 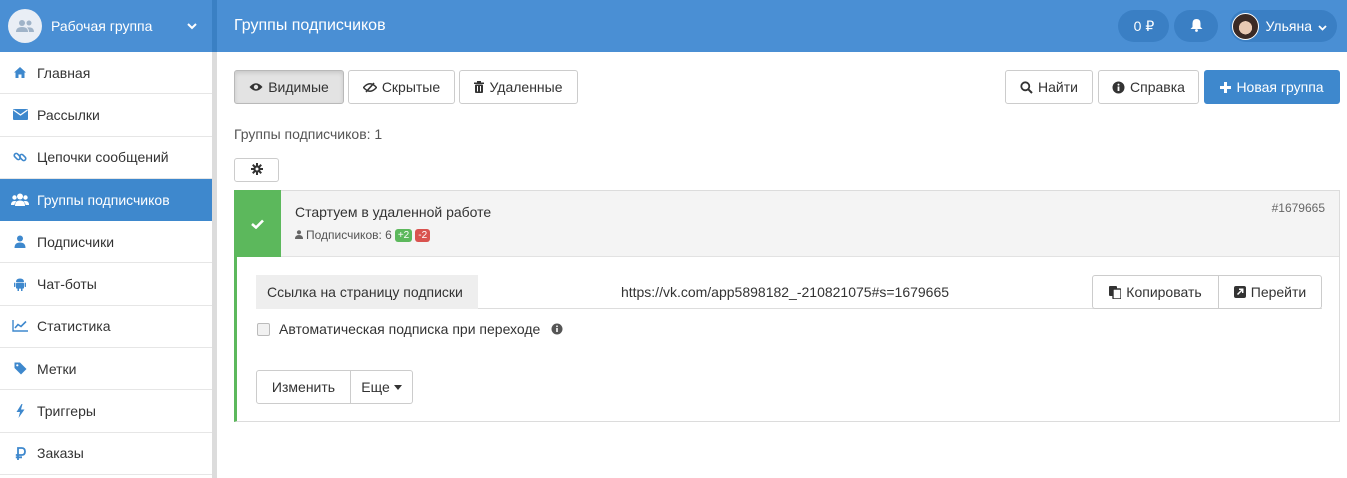 What do you see at coordinates (74, 326) in the screenshot?
I see `sidebar-item-label: Статистика` at bounding box center [74, 326].